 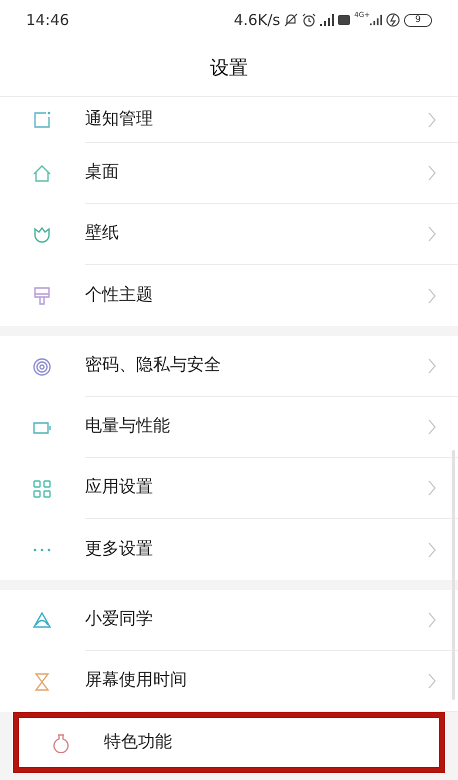 What do you see at coordinates (229, 681) in the screenshot?
I see `settings-item: 屏幕使用时间` at bounding box center [229, 681].